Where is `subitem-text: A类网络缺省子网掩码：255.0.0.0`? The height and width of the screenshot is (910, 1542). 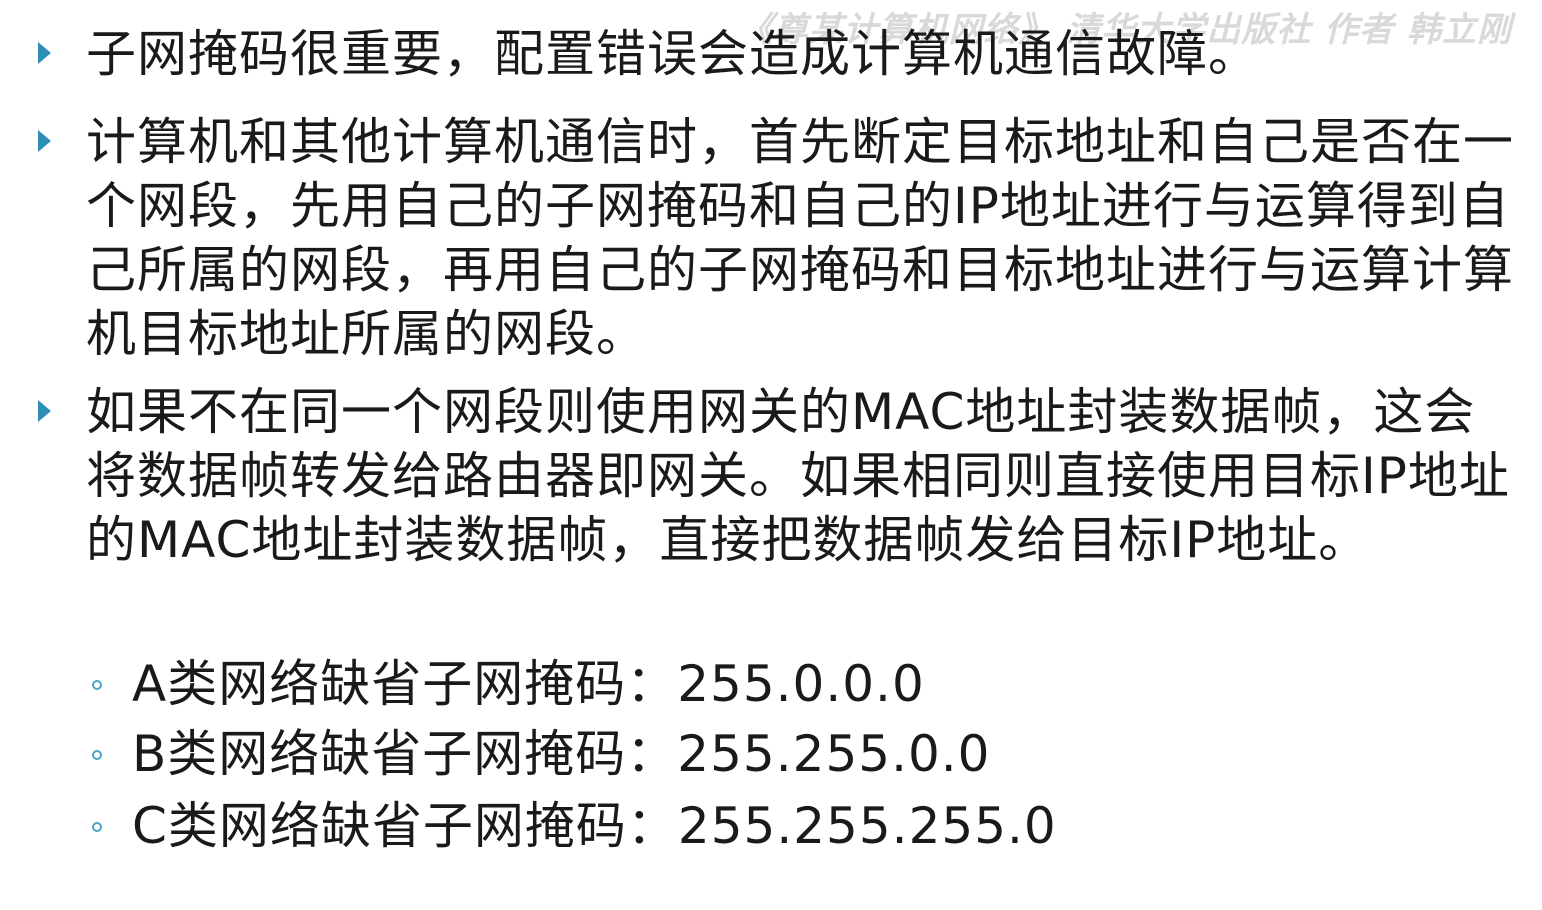
subitem-text: A类网络缺省子网掩码：255.0.0.0 is located at coordinates (528, 684).